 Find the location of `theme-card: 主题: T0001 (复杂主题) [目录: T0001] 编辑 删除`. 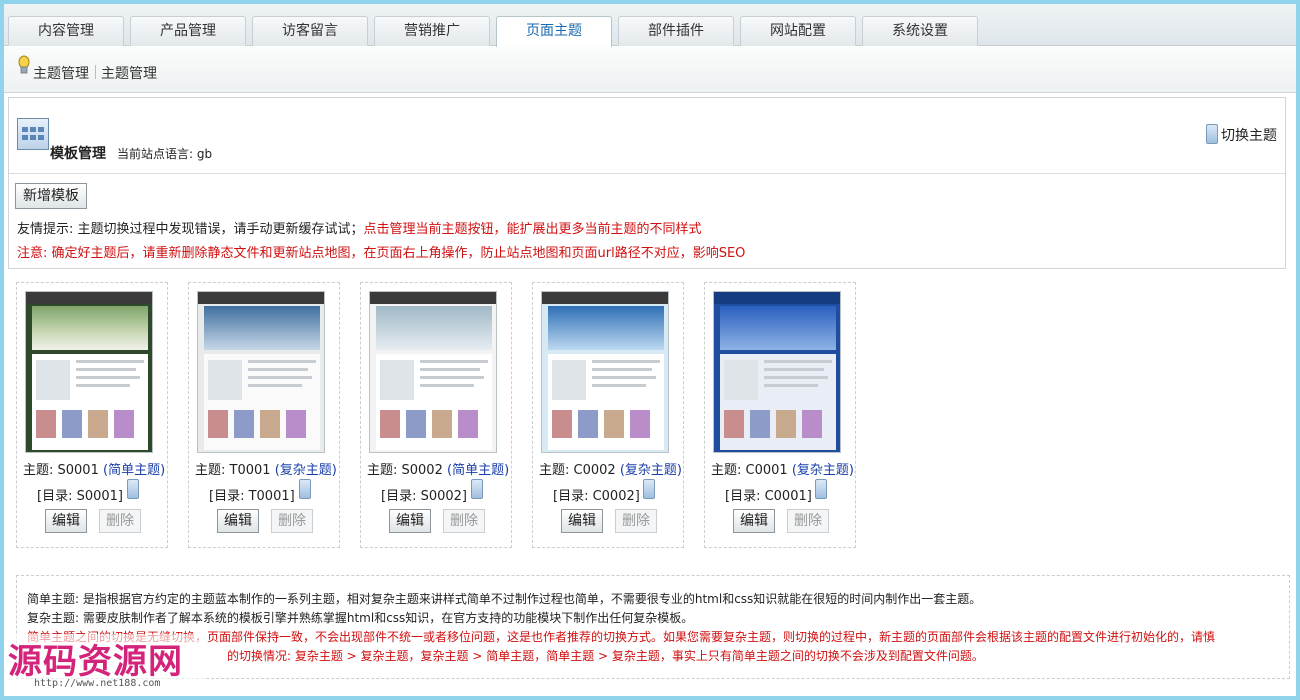

theme-card: 主题: T0001 (复杂主题) [目录: T0001] 编辑 删除 is located at coordinates (264, 415).